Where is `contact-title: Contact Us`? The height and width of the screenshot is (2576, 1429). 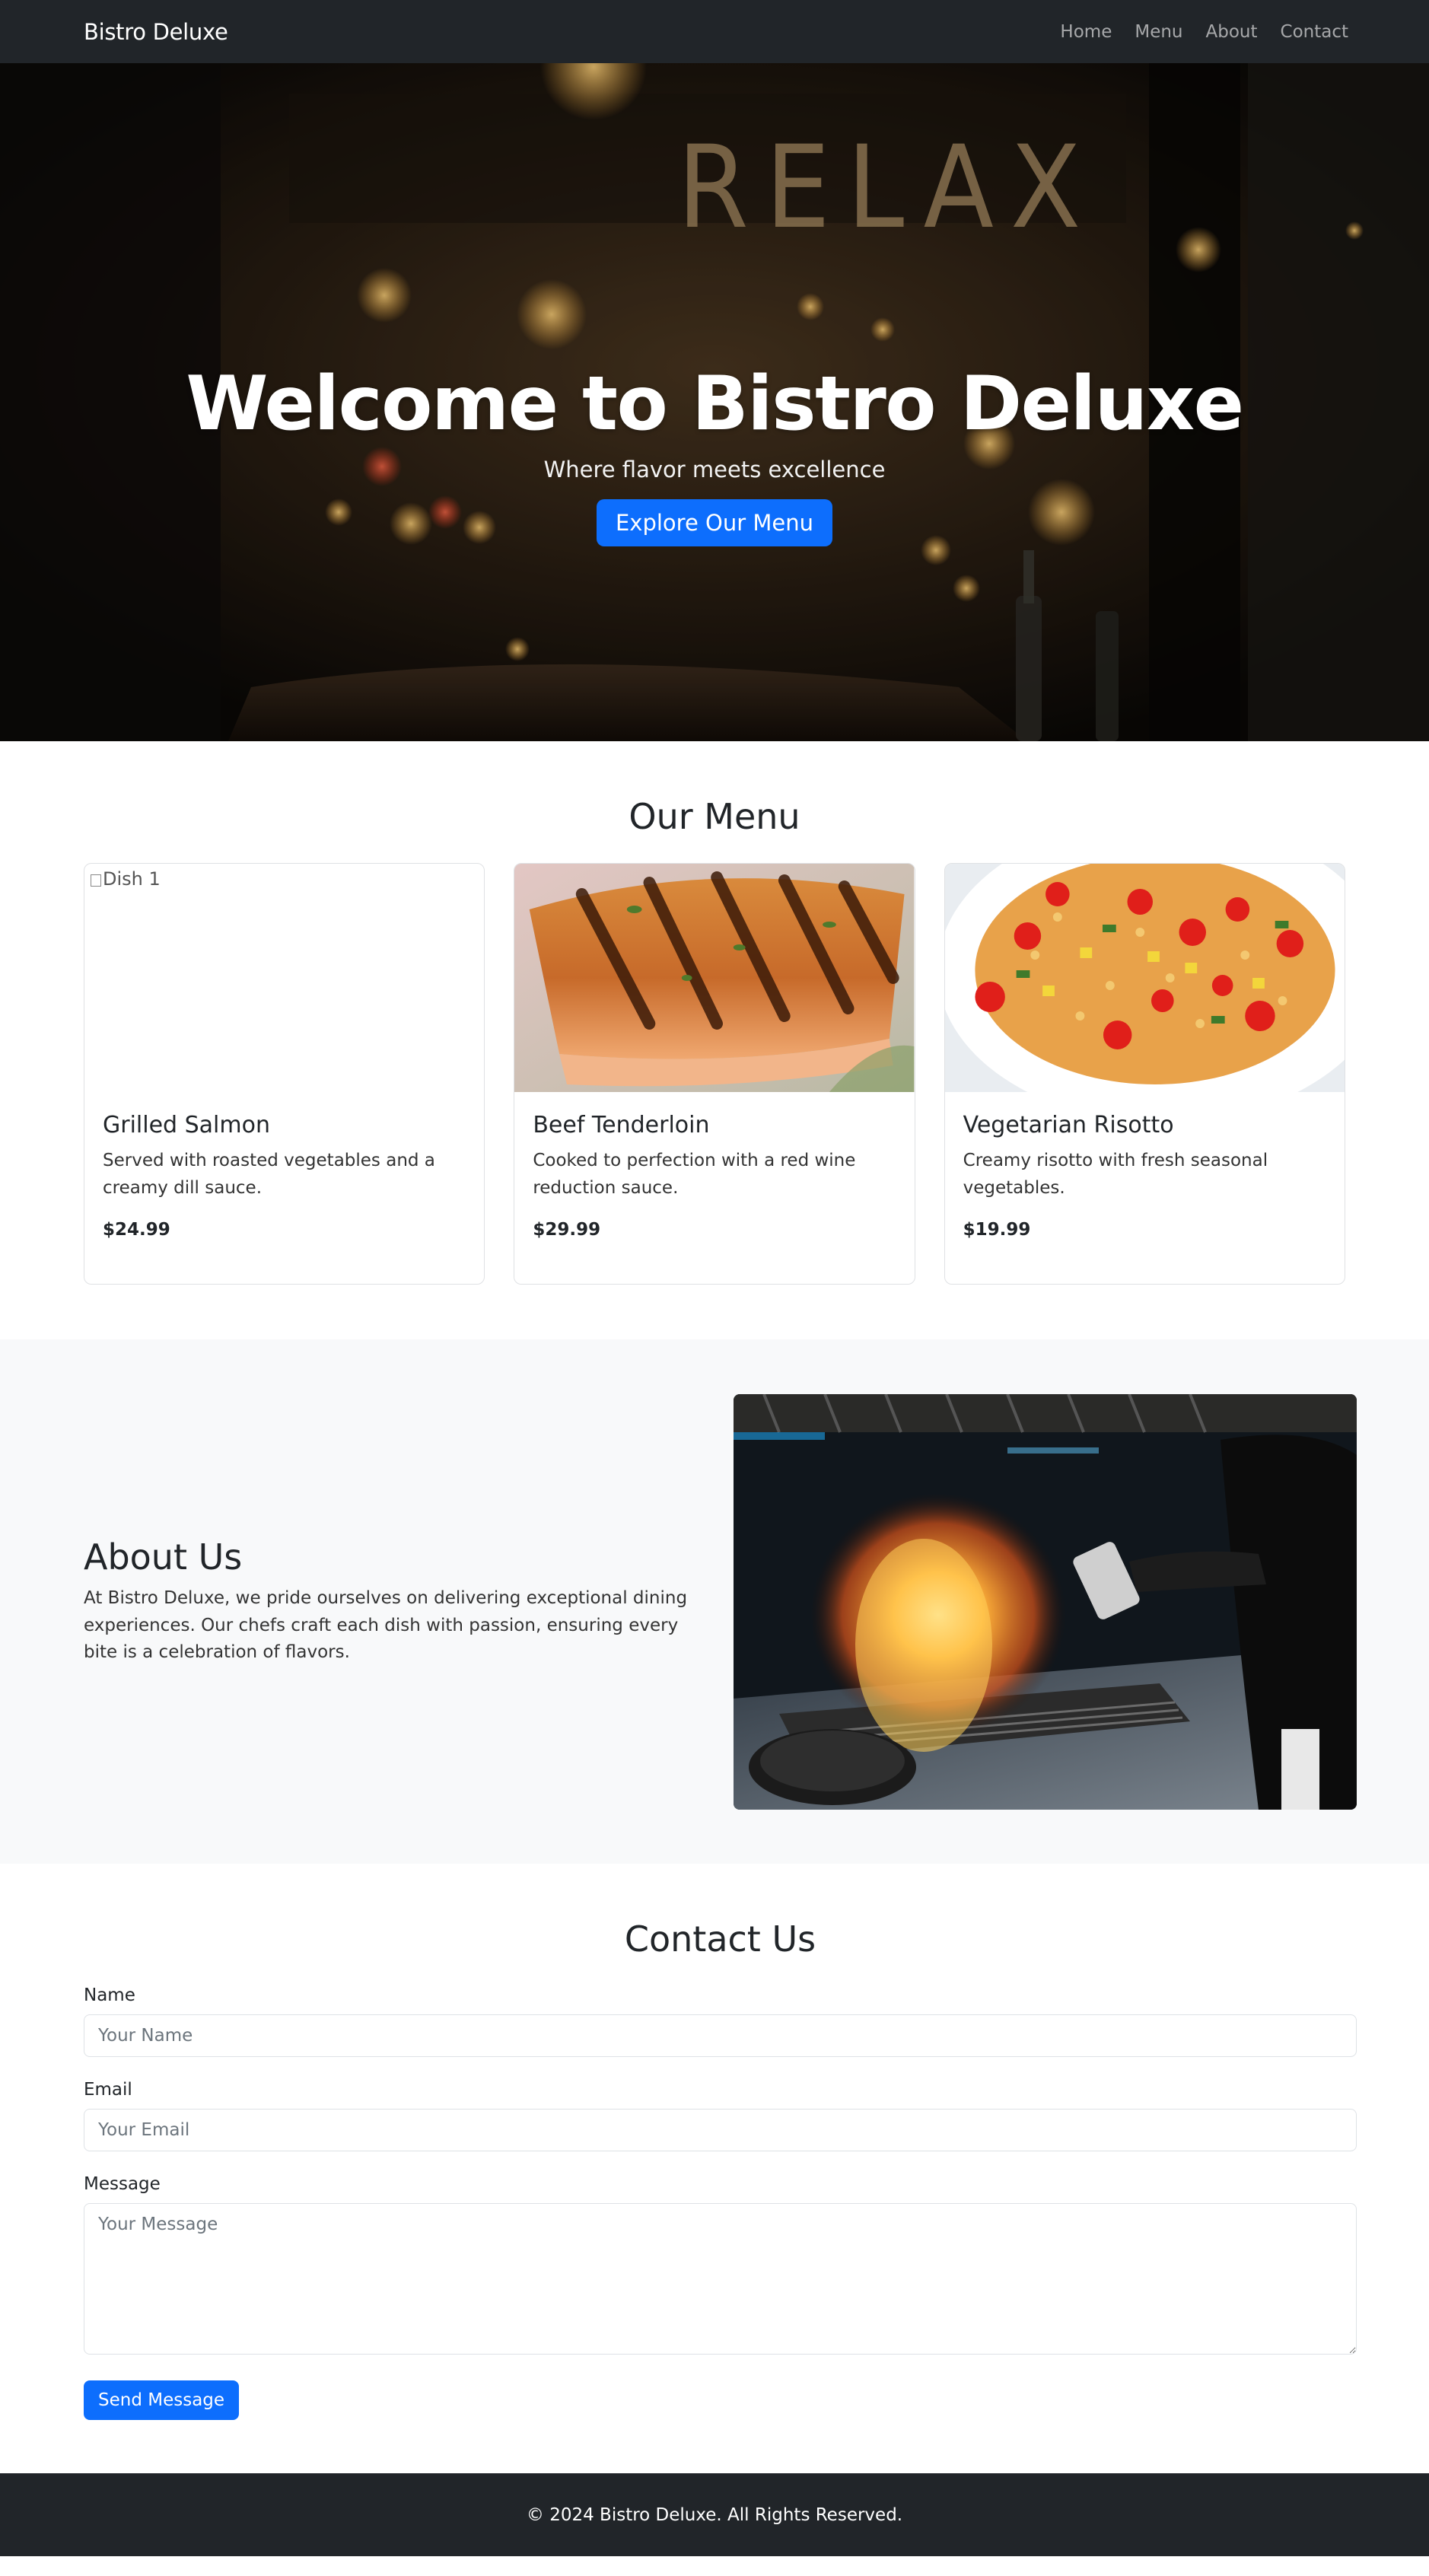 contact-title: Contact Us is located at coordinates (720, 1939).